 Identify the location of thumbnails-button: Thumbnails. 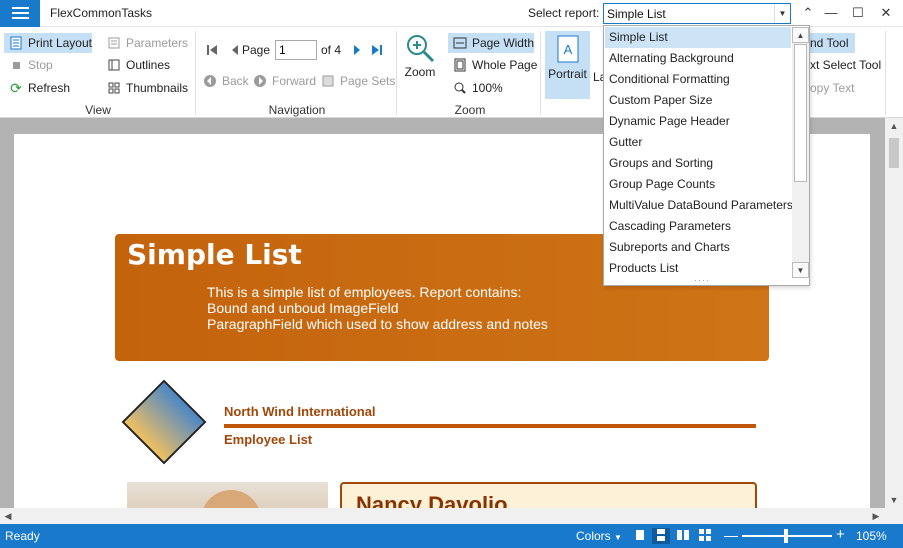
(145, 88).